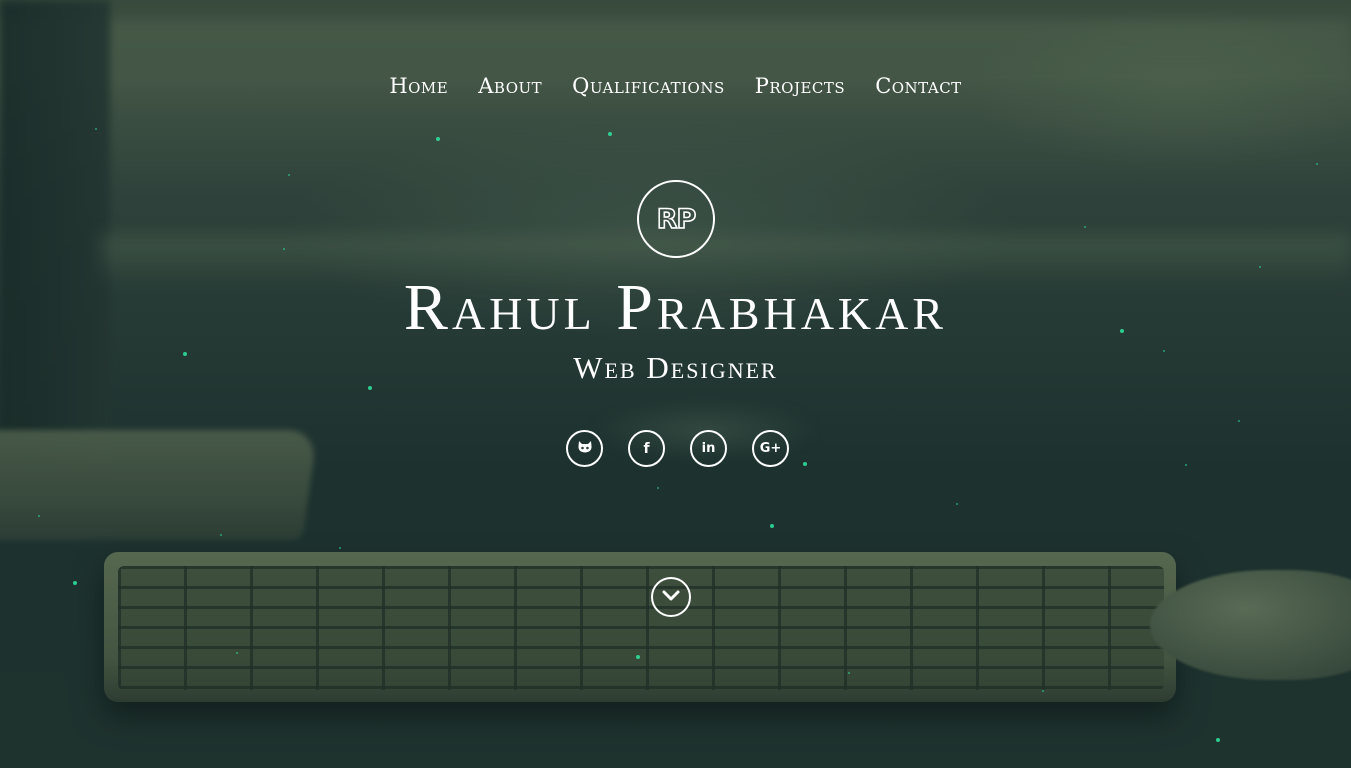 This screenshot has width=1351, height=768. Describe the element at coordinates (675, 307) in the screenshot. I see `hero-name: Rahul Prabhakar` at that location.